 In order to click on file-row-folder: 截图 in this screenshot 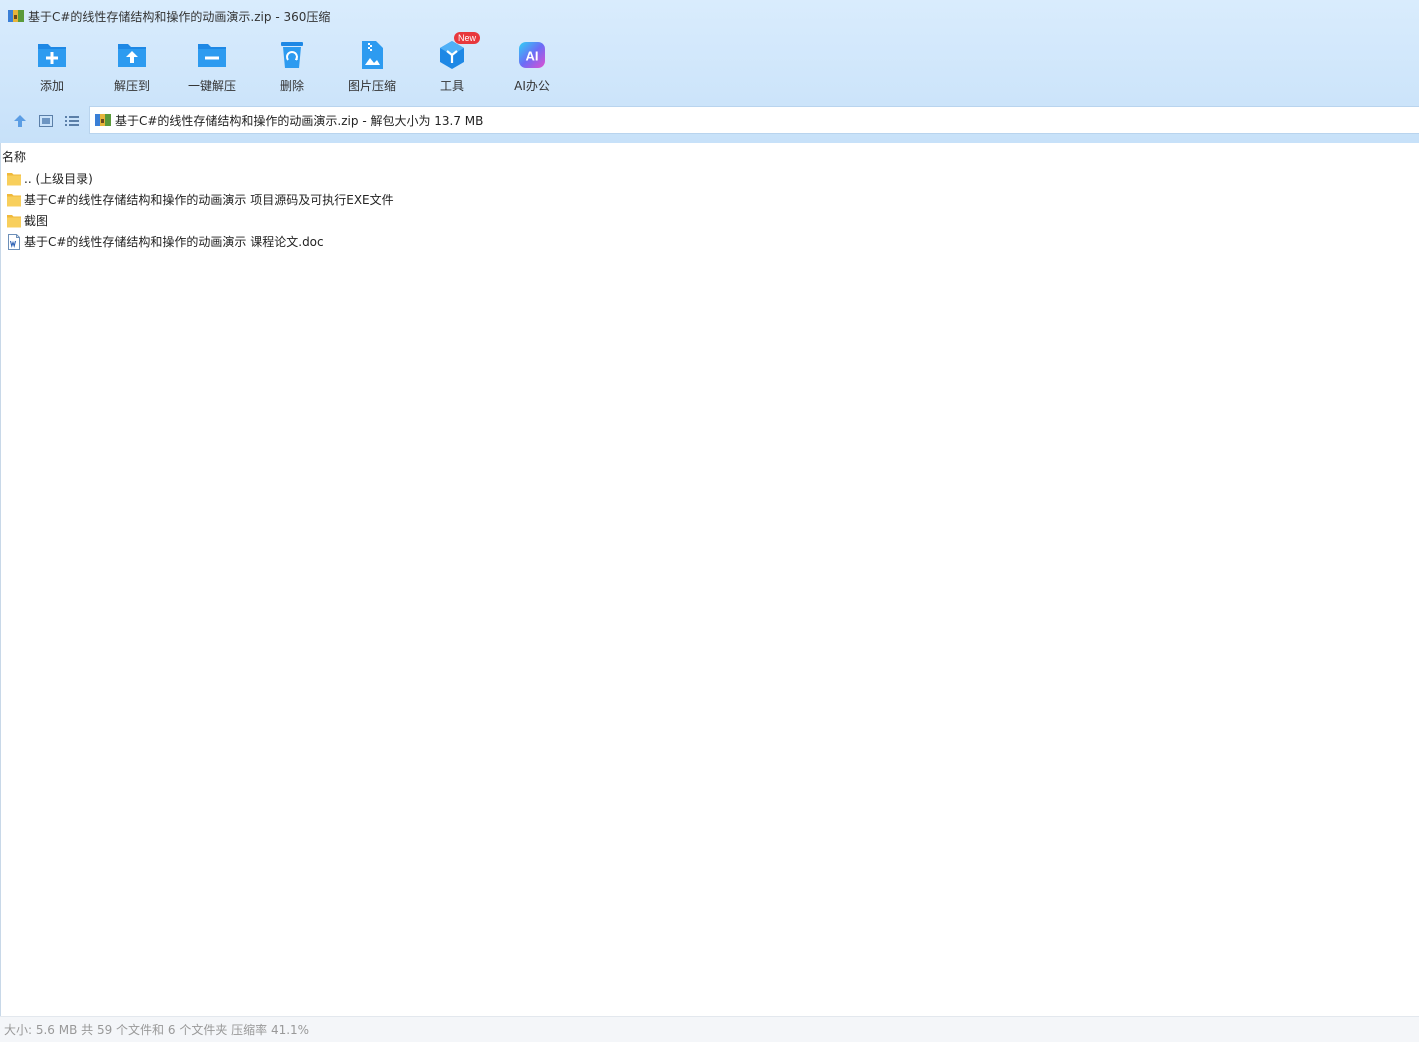, I will do `click(200, 220)`.